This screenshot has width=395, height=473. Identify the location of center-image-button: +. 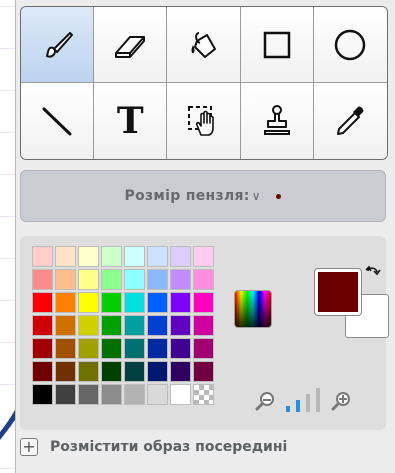
(29, 447).